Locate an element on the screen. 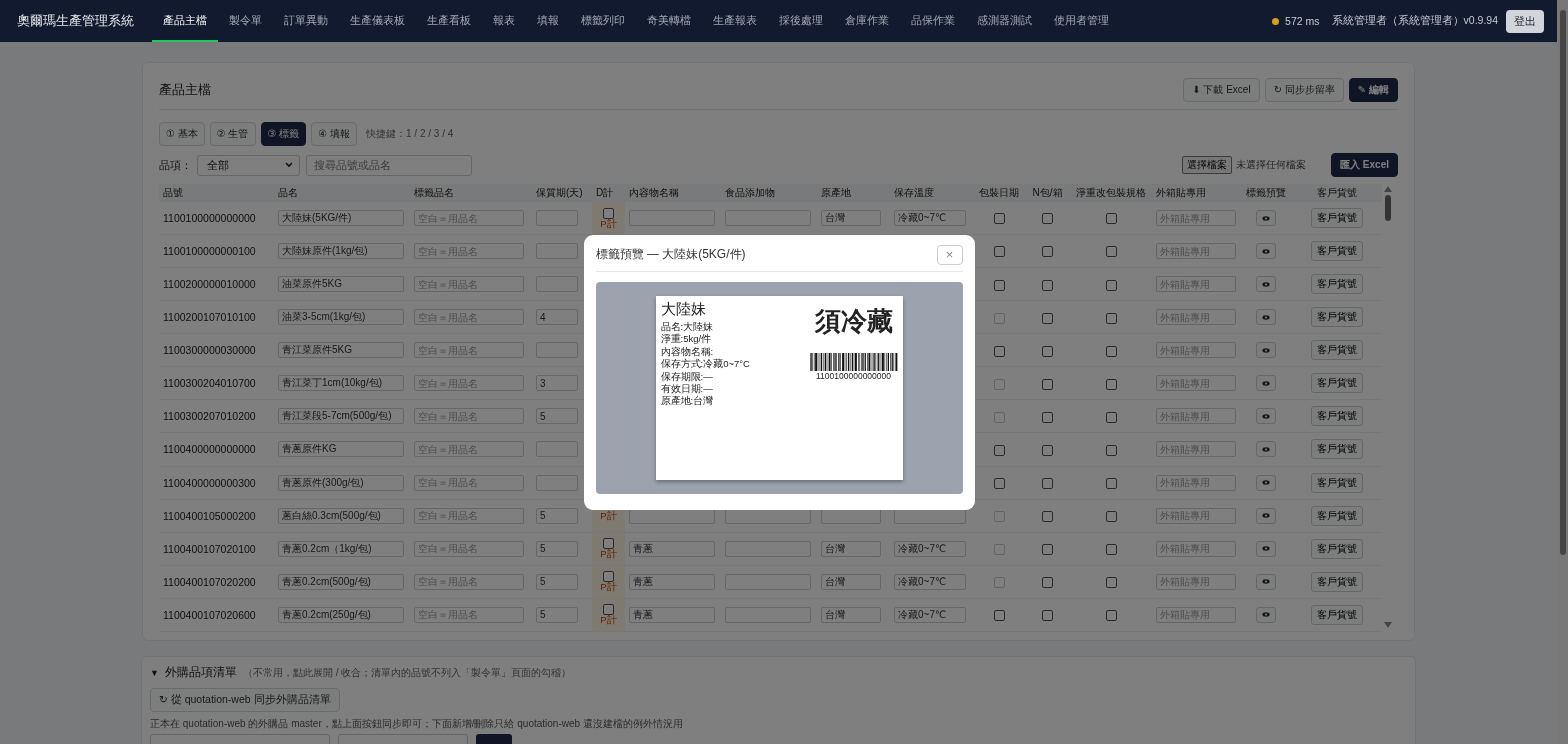 The height and width of the screenshot is (744, 1568). page-scrollbar is located at coordinates (1562, 372).